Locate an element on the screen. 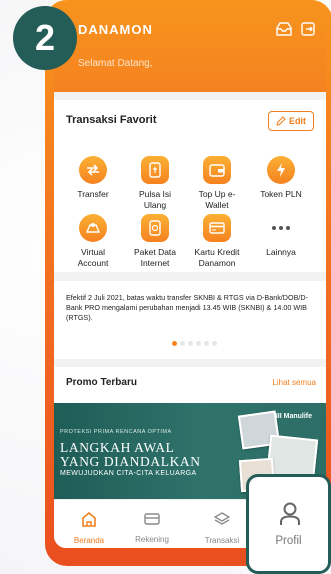  favorite-item-label: Paket Data Internet is located at coordinates (155, 257).